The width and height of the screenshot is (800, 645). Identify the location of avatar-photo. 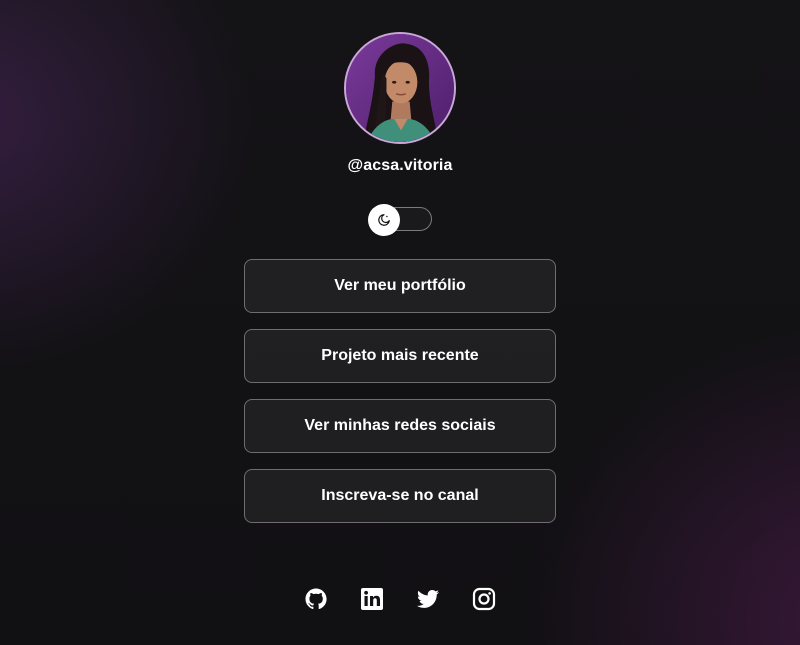
(400, 88).